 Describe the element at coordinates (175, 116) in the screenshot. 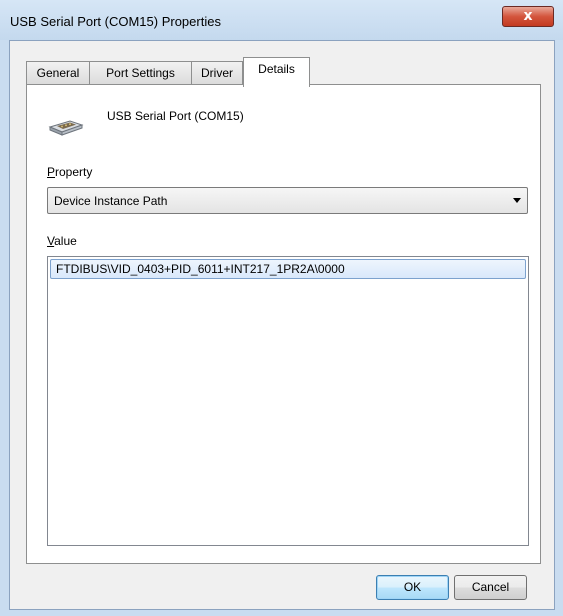

I see `device-name: USB Serial Port (COM15)` at that location.